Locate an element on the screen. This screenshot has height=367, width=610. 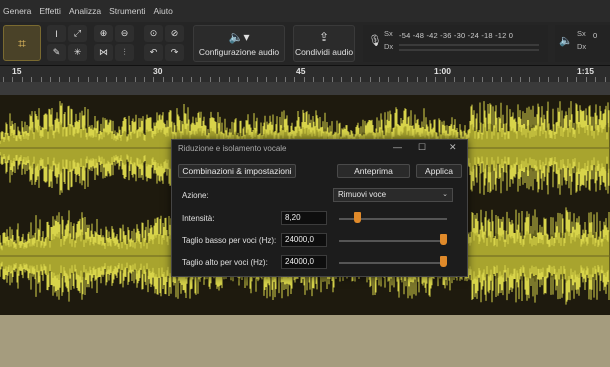
low-cut-slider-thumb is located at coordinates (443, 239).